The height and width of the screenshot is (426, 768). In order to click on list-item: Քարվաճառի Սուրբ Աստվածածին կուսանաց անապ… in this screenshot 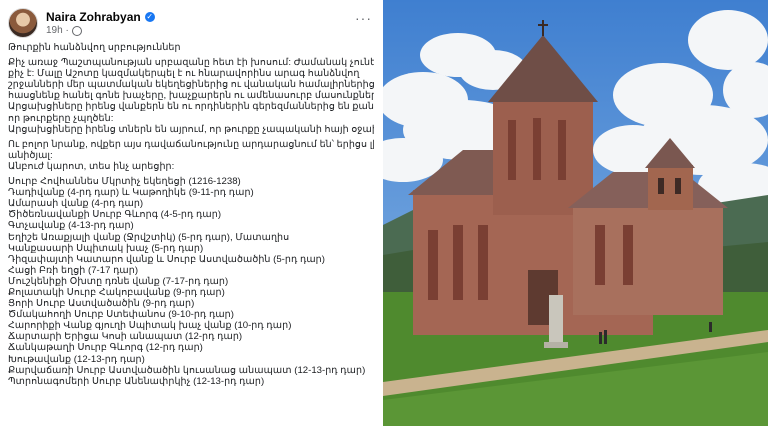, I will do `click(187, 370)`.